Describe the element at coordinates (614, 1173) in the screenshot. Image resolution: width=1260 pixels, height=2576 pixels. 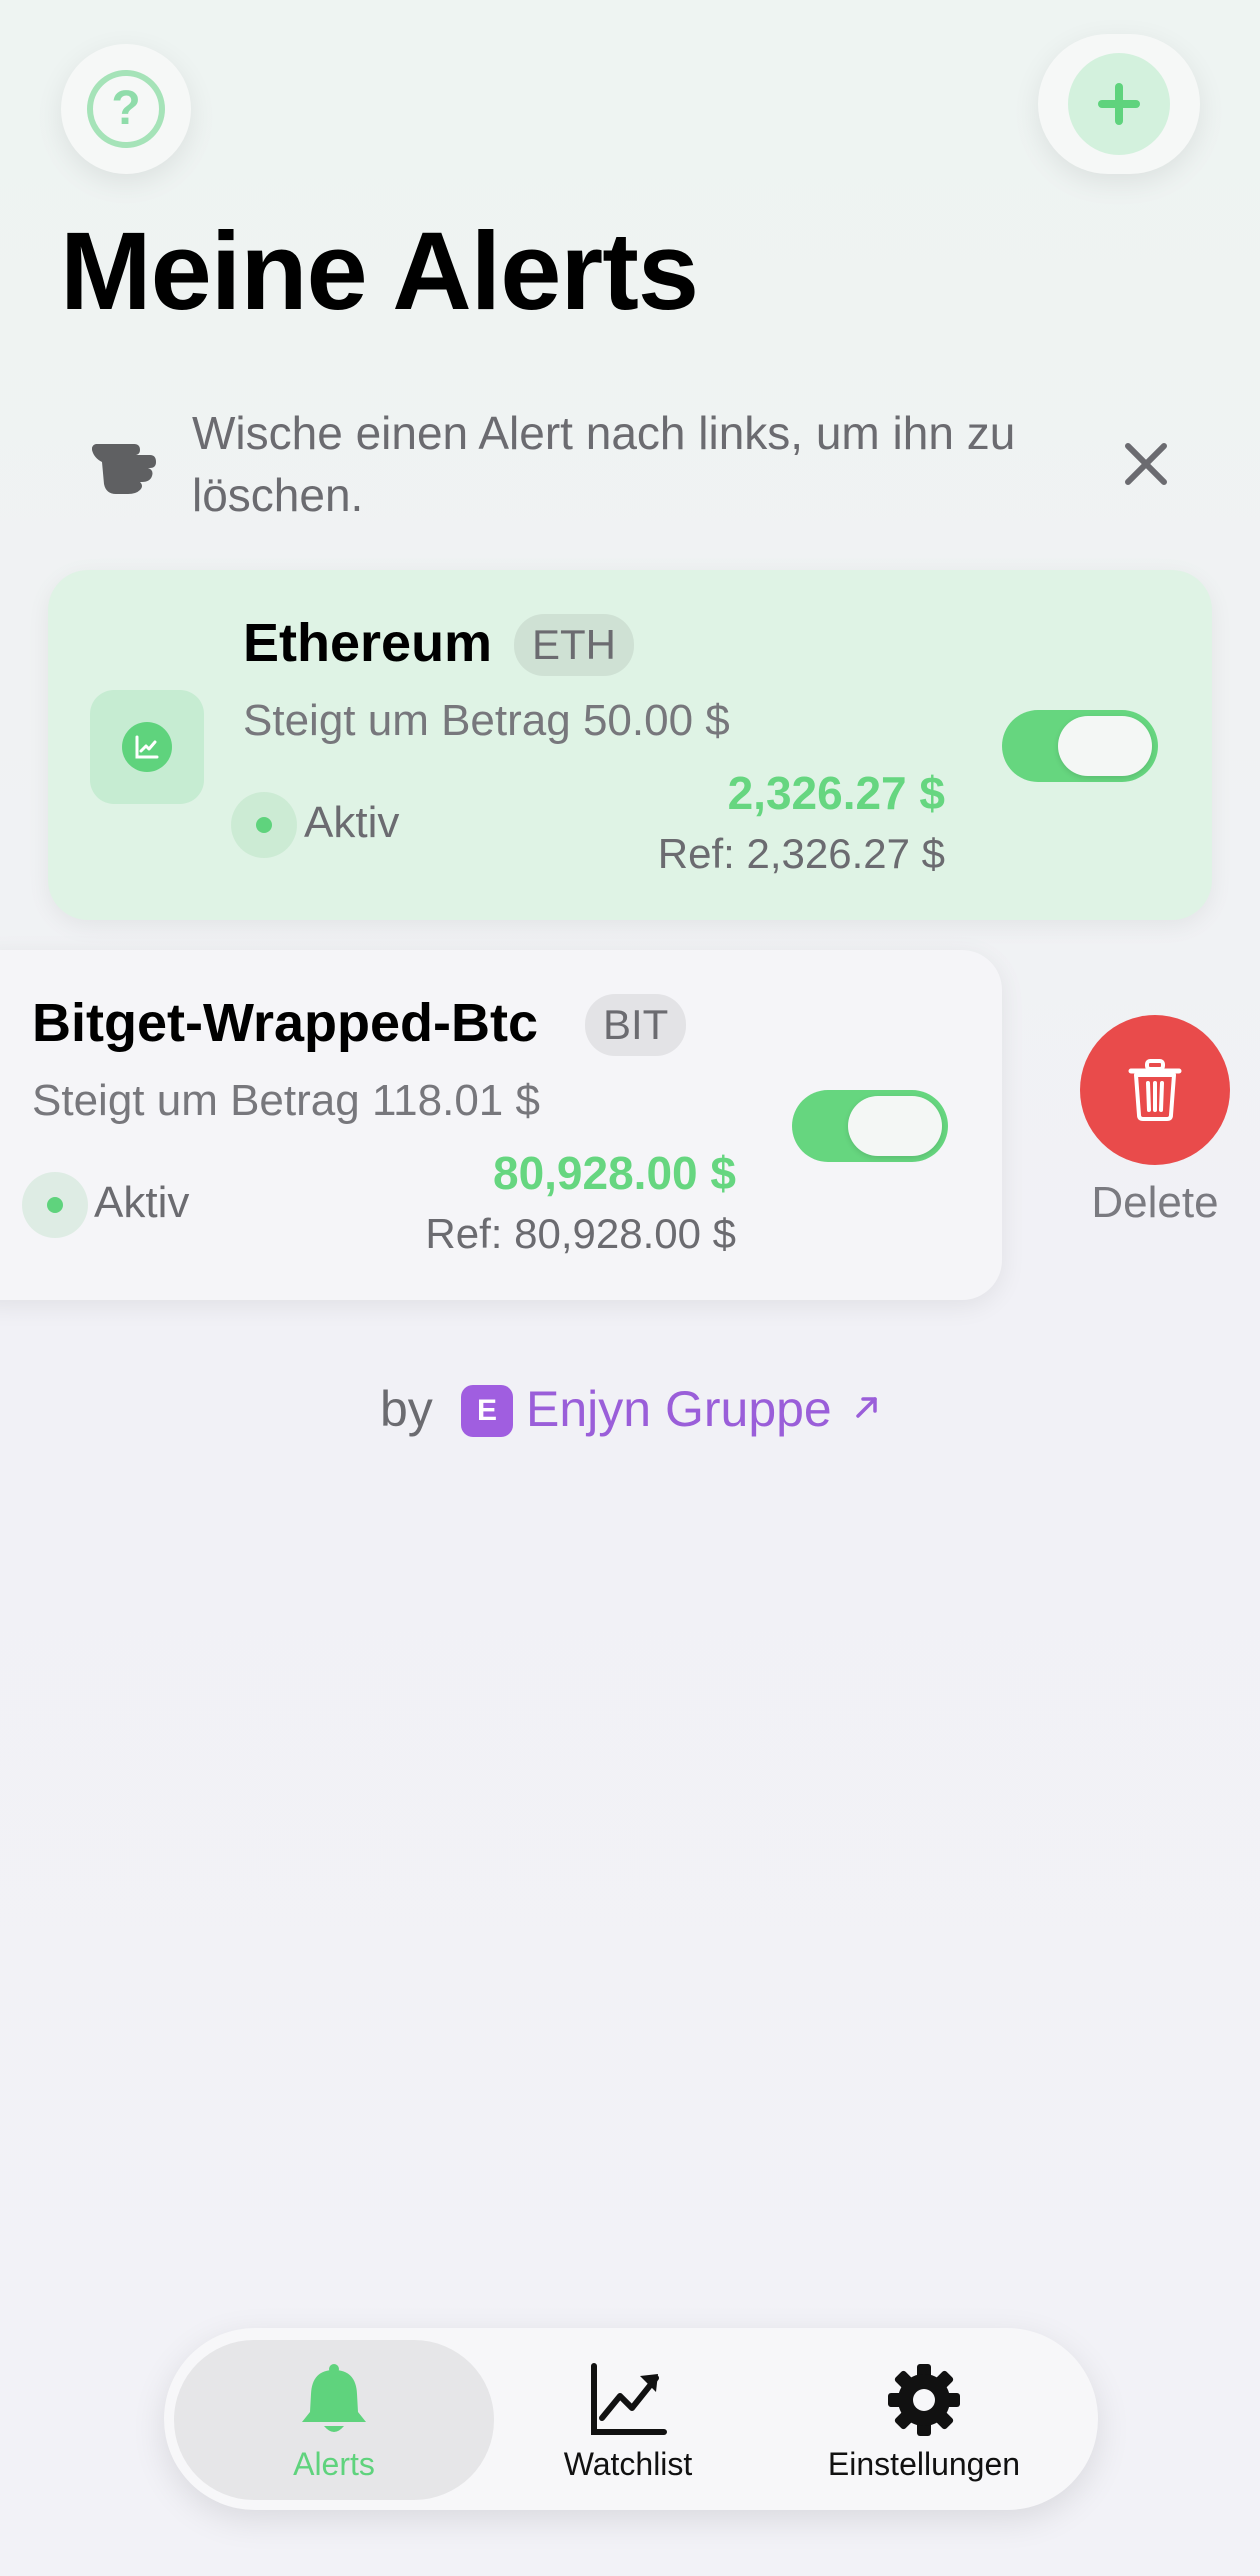
I see `current-price: 80,928.00 $` at that location.